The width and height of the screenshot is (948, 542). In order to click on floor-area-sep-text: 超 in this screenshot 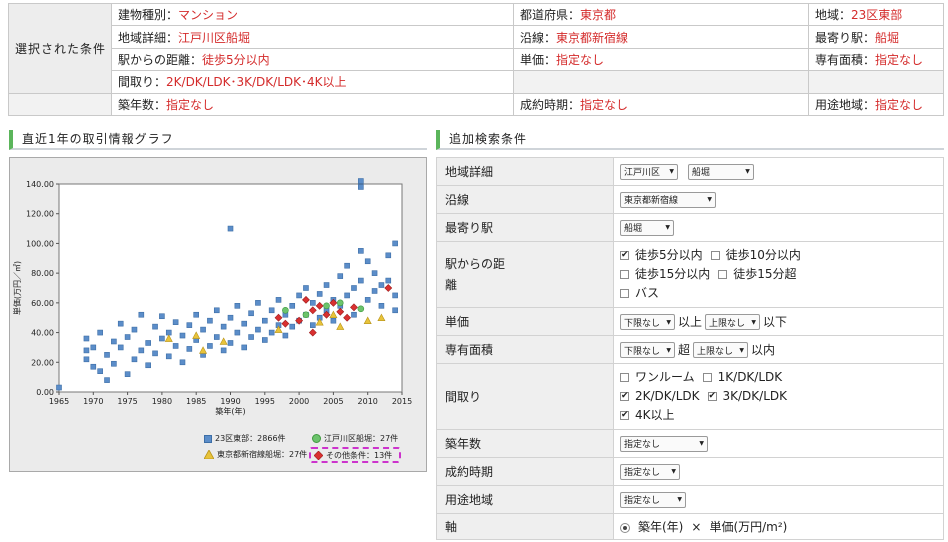, I will do `click(684, 349)`.